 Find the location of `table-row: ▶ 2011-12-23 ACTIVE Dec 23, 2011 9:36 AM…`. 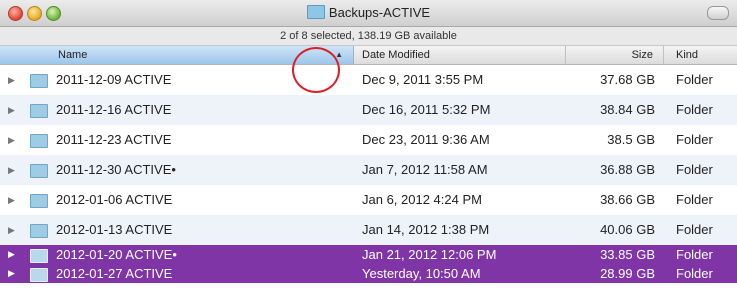

table-row: ▶ 2011-12-23 ACTIVE Dec 23, 2011 9:36 AM… is located at coordinates (368, 140).